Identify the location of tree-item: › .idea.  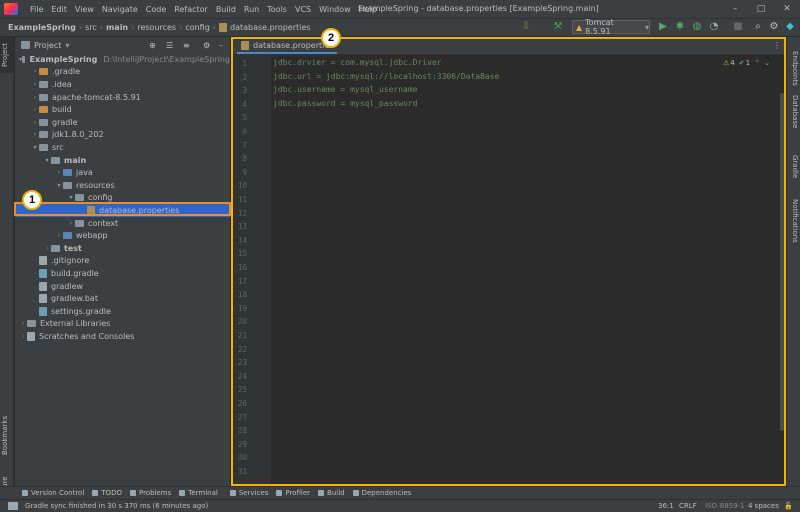
(122, 84).